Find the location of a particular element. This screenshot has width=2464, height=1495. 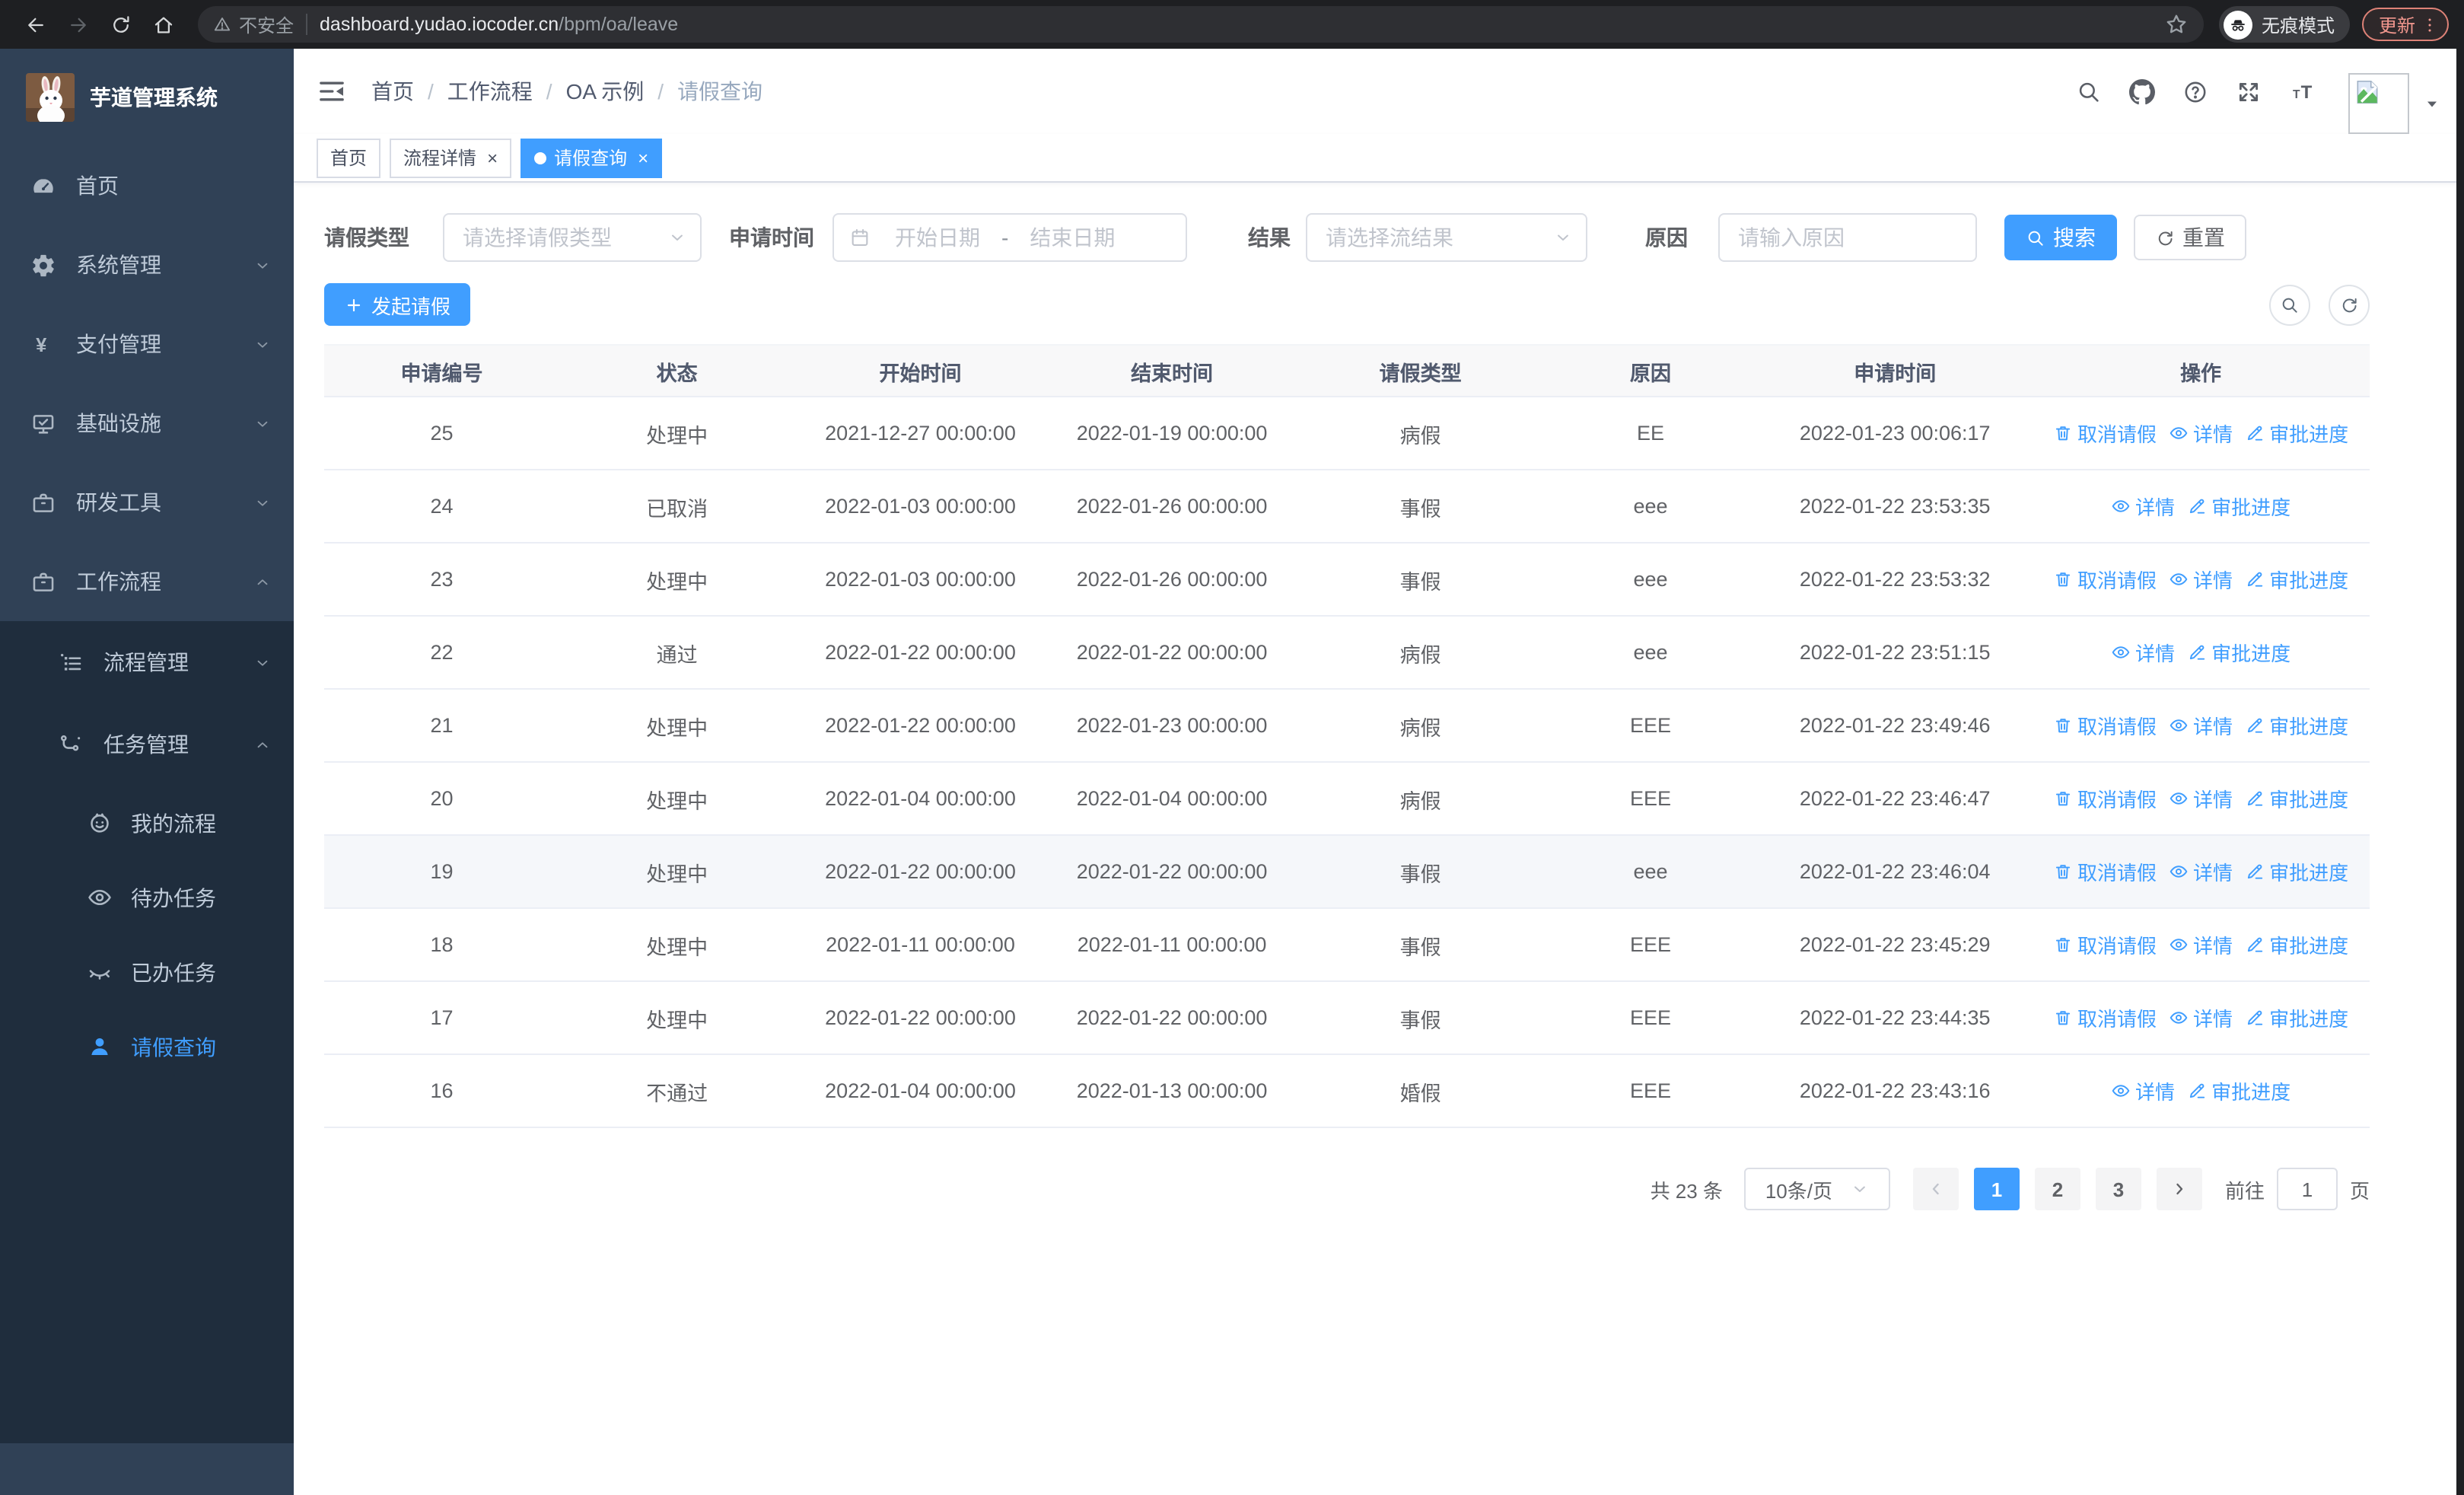

page-button-3: 3 is located at coordinates (2118, 1189).